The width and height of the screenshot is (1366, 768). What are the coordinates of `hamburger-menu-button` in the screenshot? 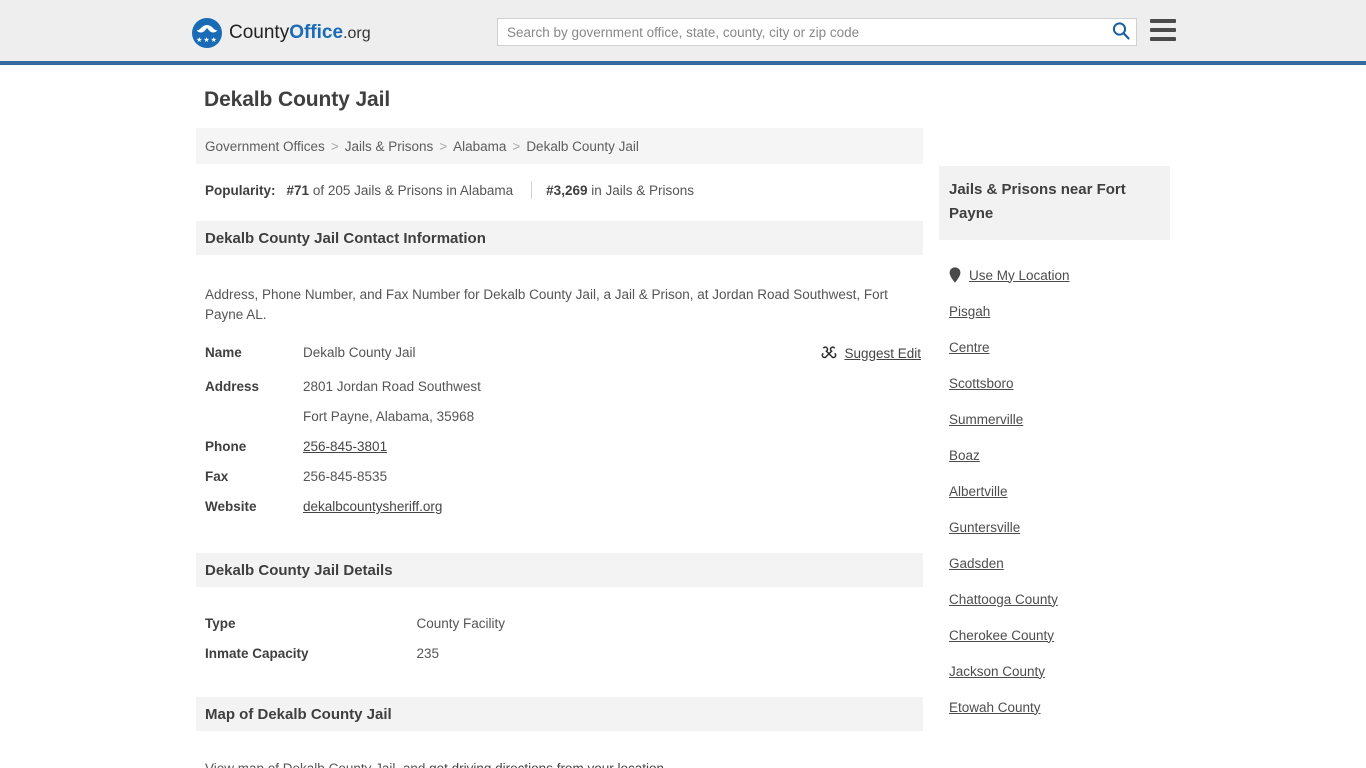 It's located at (1163, 30).